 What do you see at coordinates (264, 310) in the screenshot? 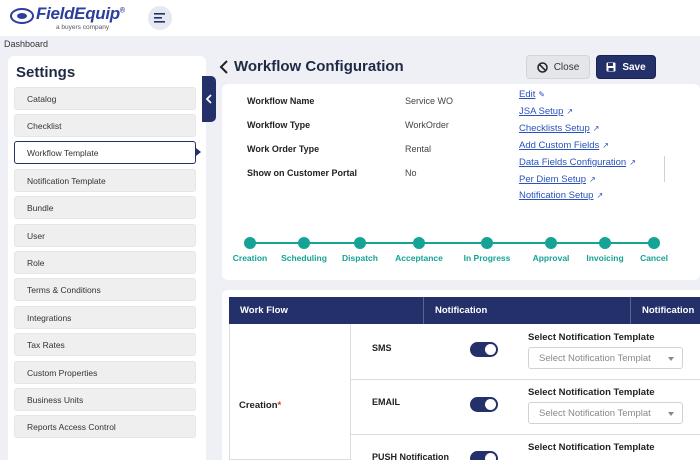
I see `column-header-workflow: Work Flow` at bounding box center [264, 310].